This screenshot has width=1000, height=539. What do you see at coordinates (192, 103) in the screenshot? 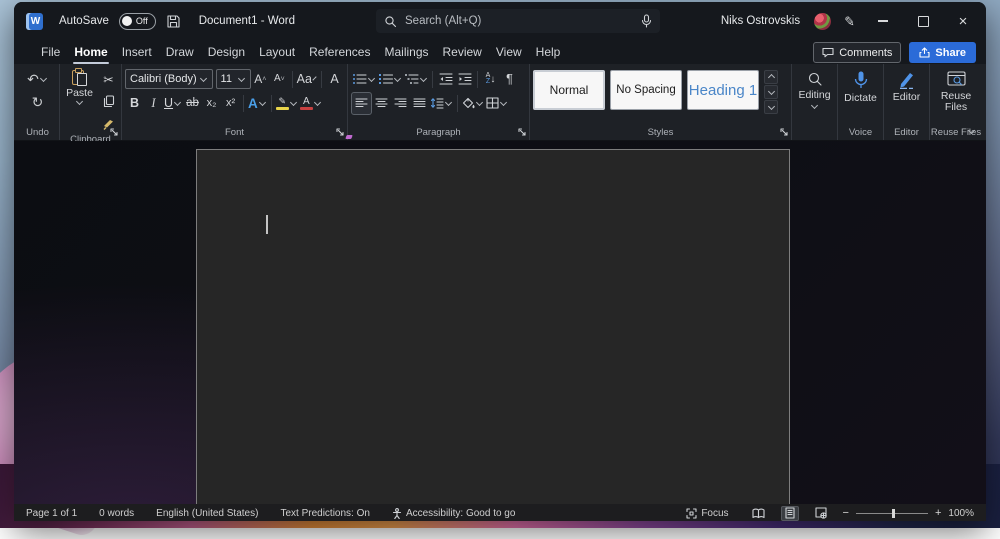
I see `strikethrough-button: ab` at bounding box center [192, 103].